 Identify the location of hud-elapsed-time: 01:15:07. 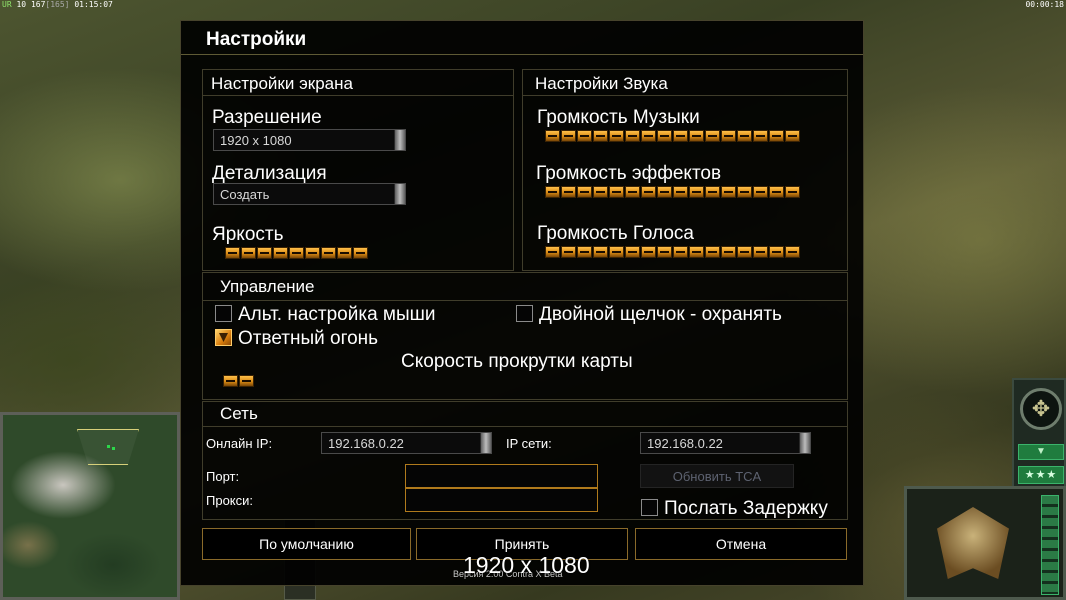
(93, 4).